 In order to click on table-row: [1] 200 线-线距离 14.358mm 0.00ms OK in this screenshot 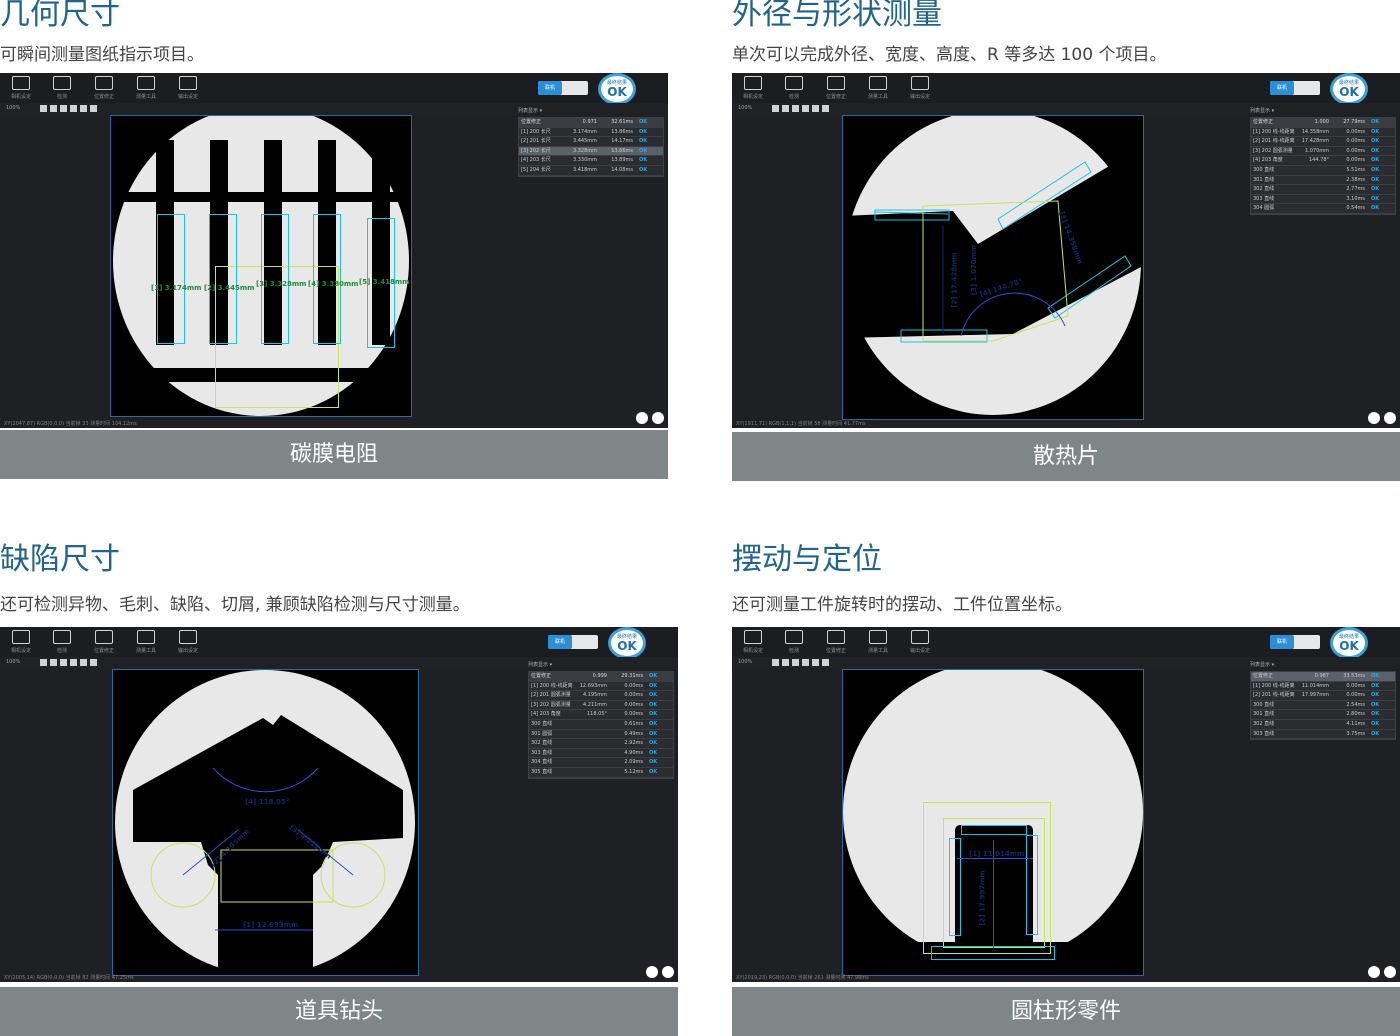, I will do `click(1323, 133)`.